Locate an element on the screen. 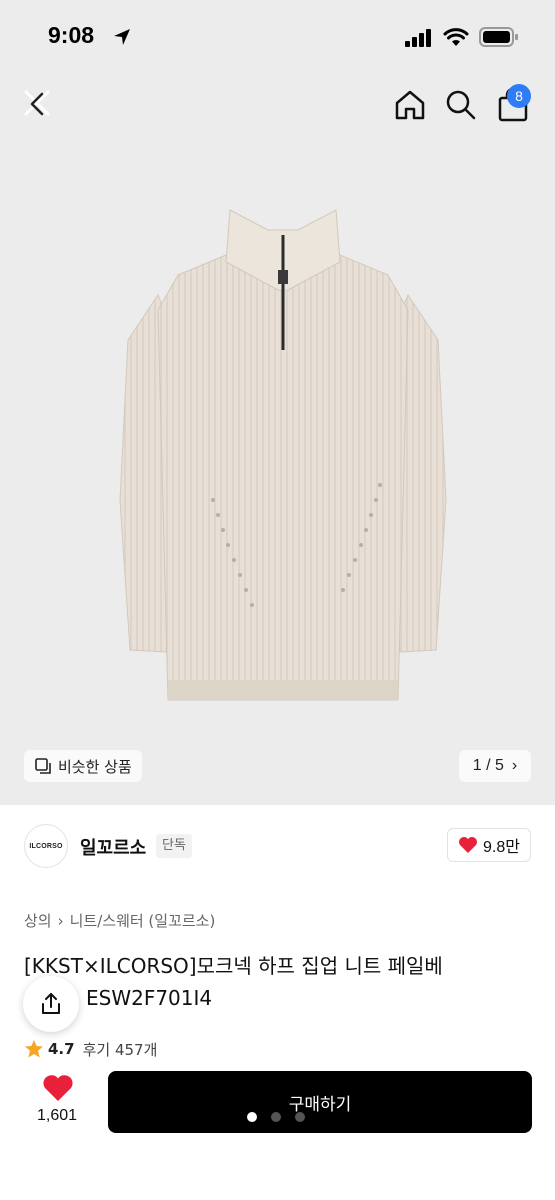 The image size is (555, 1200). wifi-icon is located at coordinates (456, 37).